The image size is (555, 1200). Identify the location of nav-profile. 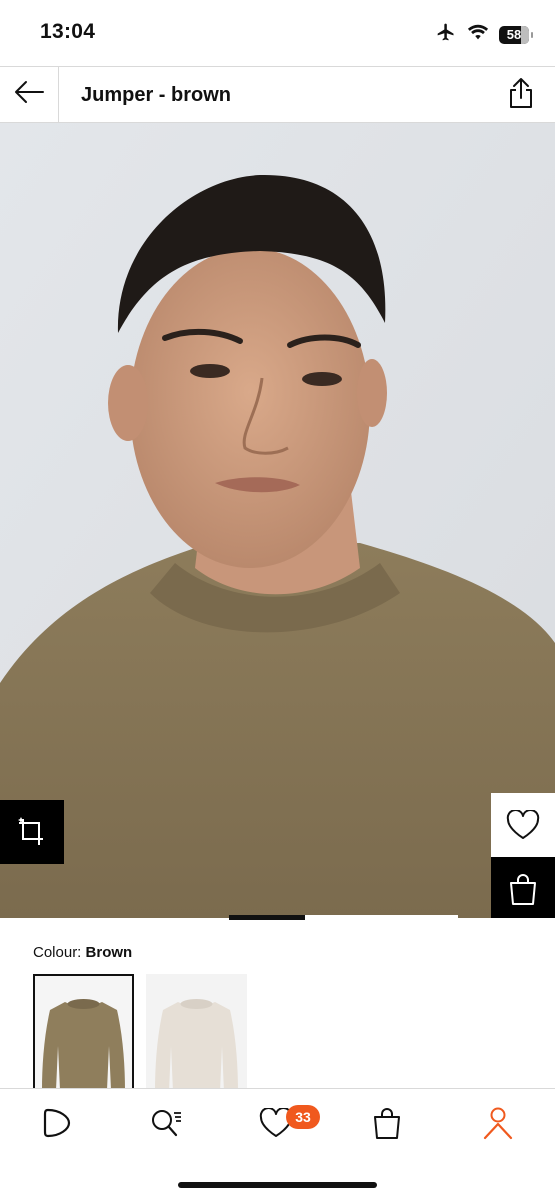
(498, 1125).